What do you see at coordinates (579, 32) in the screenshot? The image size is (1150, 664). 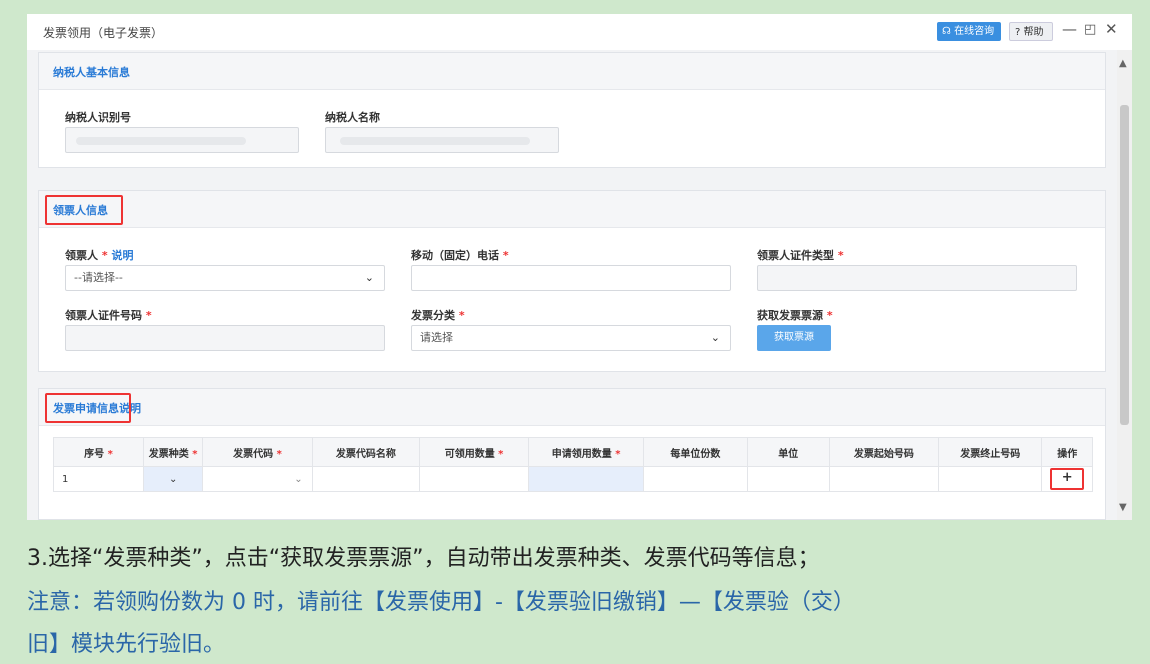 I see `title-bar: 发票领用（电子发票） ☊ 在线咨询 ? 帮助 — ◰ ✕` at bounding box center [579, 32].